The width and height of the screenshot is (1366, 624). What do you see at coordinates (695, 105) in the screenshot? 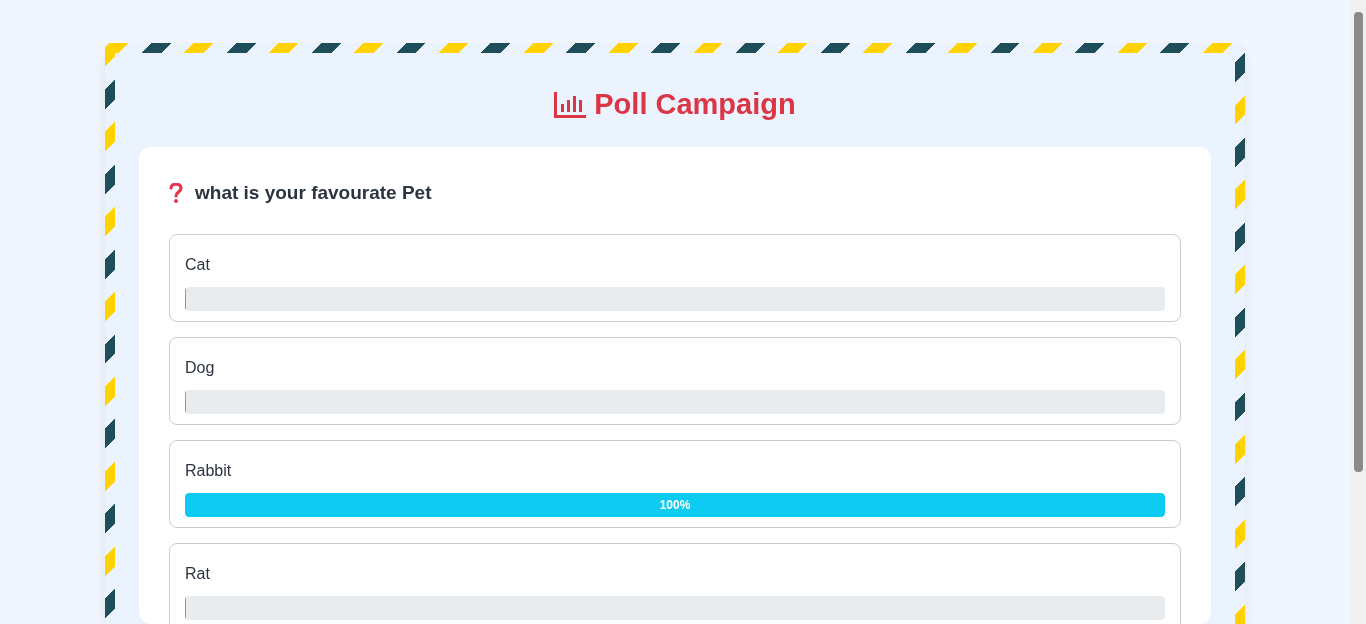
I see `page-title: Poll Campaign` at bounding box center [695, 105].